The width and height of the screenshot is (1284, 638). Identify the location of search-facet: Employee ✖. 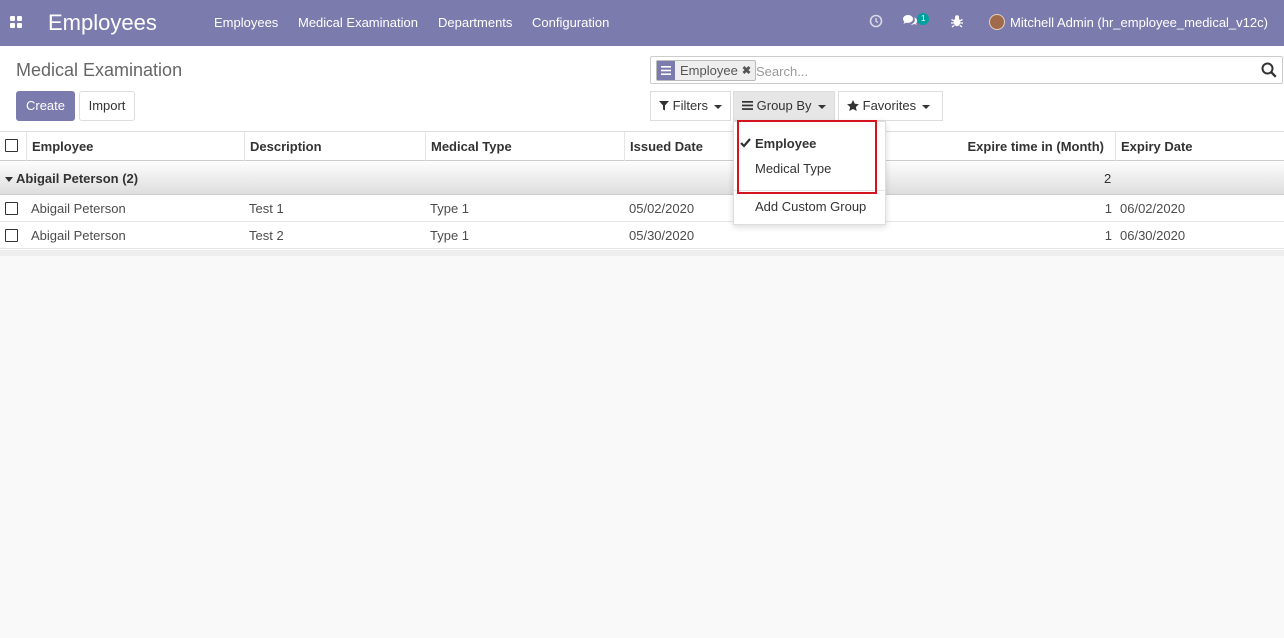
(706, 70).